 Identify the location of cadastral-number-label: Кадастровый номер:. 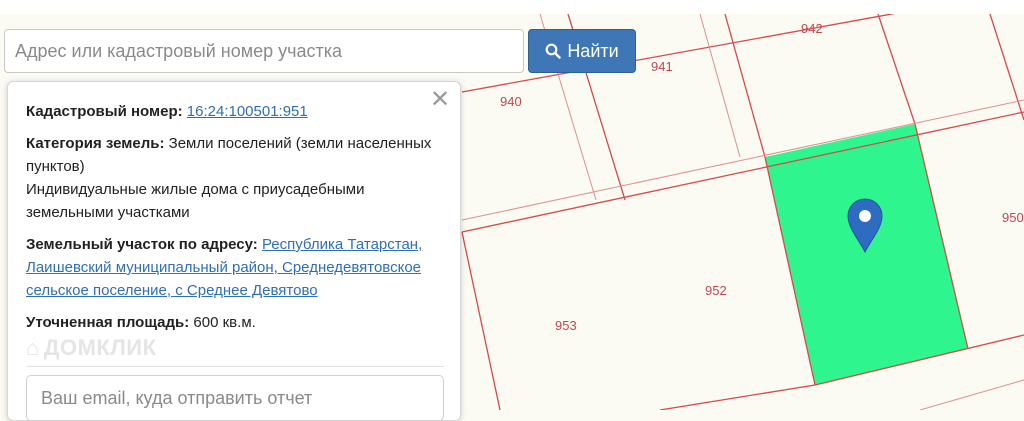
(104, 111).